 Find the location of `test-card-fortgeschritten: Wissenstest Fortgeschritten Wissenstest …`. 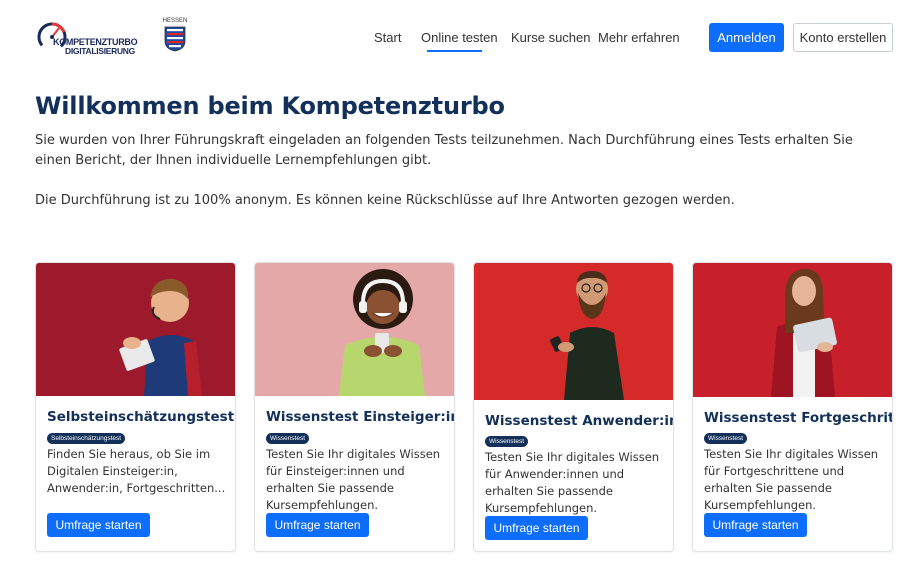

test-card-fortgeschritten: Wissenstest Fortgeschritten Wissenstest … is located at coordinates (792, 407).